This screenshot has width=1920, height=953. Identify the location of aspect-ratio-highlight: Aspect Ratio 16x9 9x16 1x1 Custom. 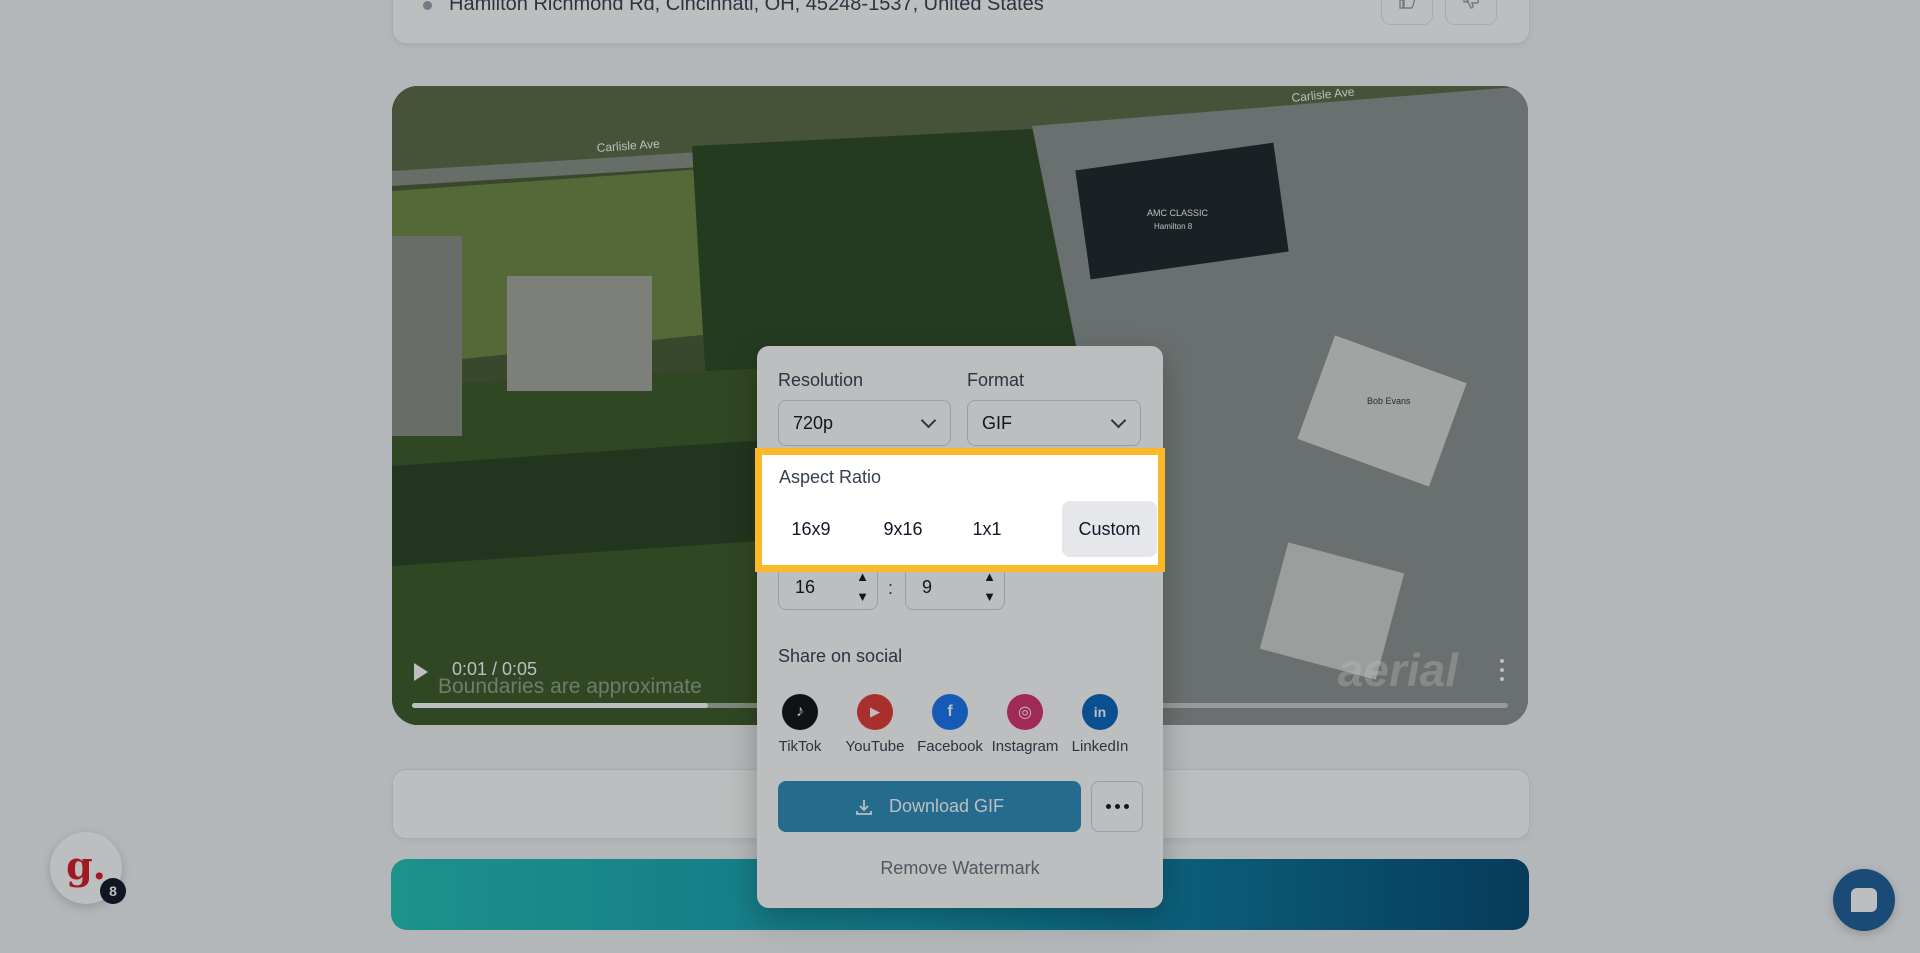
(960, 510).